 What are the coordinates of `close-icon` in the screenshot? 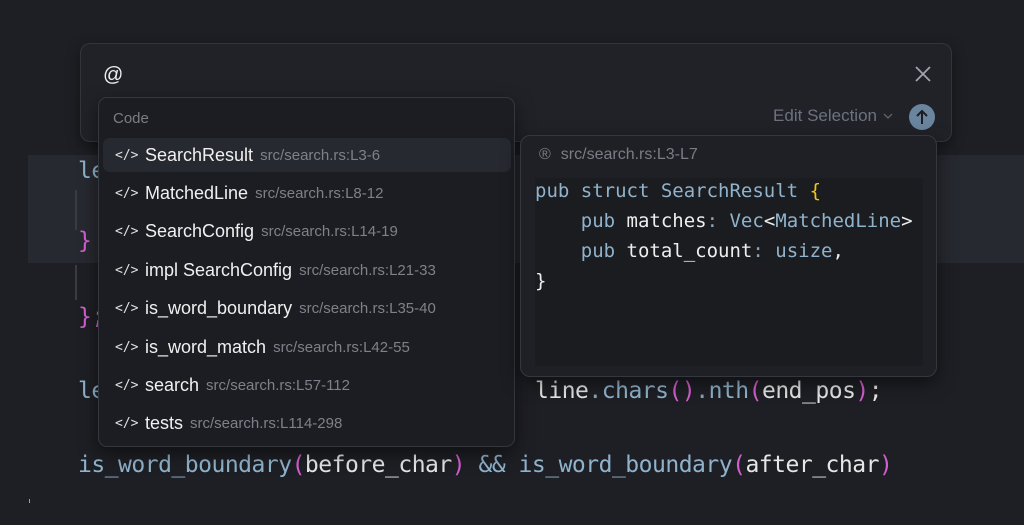 It's located at (923, 74).